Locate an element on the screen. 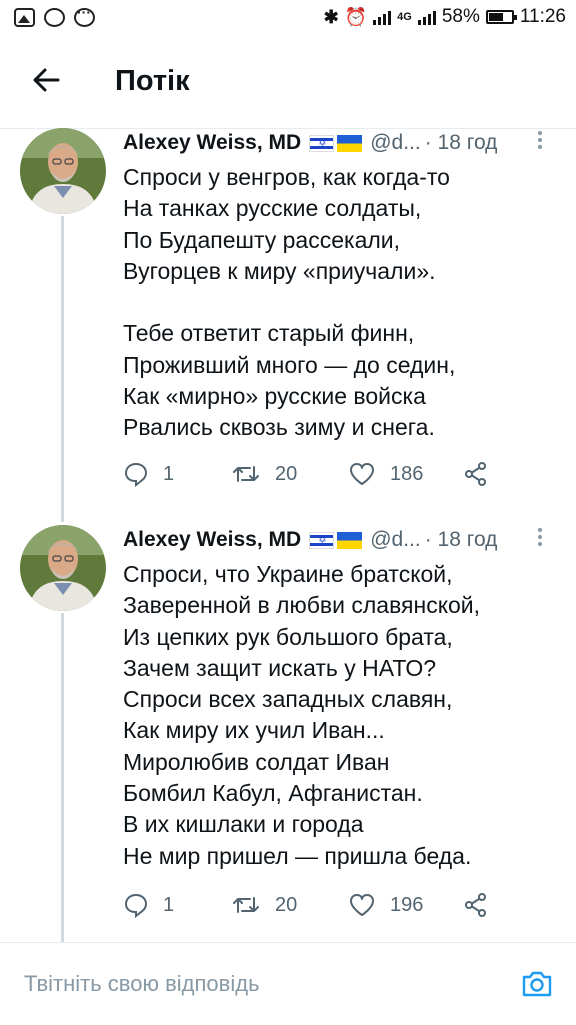  back-arrow-icon is located at coordinates (46, 80).